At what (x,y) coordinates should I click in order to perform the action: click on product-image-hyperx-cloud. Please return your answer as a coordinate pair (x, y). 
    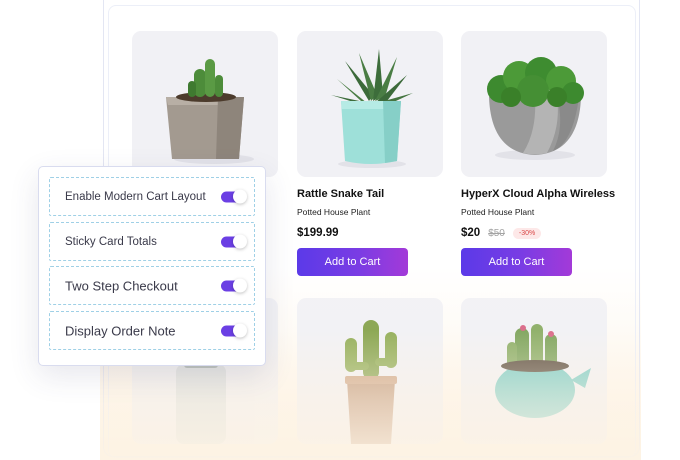
    Looking at the image, I should click on (534, 104).